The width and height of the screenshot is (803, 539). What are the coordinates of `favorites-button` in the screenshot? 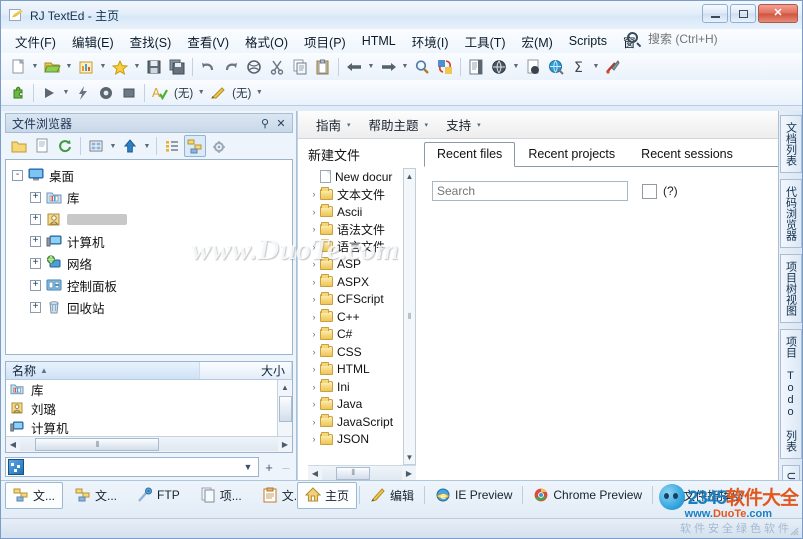 It's located at (120, 67).